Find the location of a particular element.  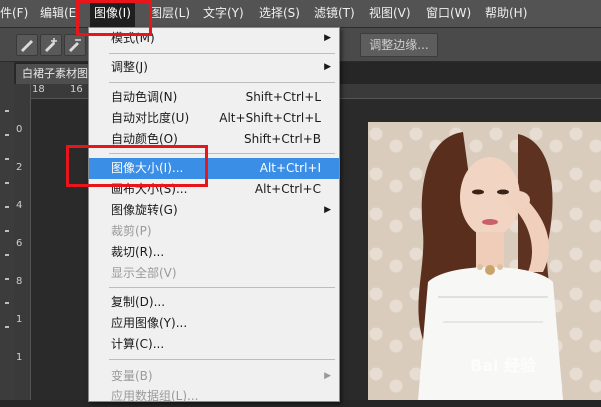

brush-tool-icon is located at coordinates (27, 45).